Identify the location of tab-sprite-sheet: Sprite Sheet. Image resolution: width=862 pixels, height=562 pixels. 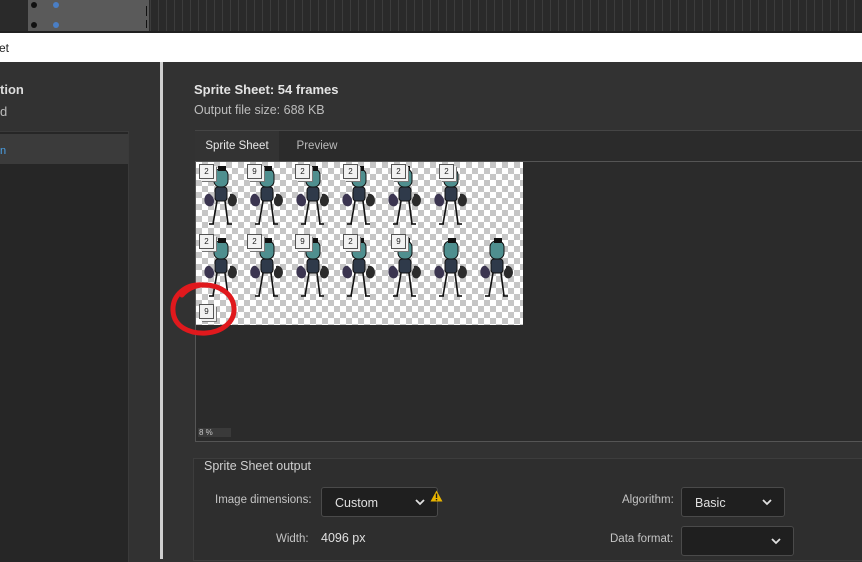
(237, 146).